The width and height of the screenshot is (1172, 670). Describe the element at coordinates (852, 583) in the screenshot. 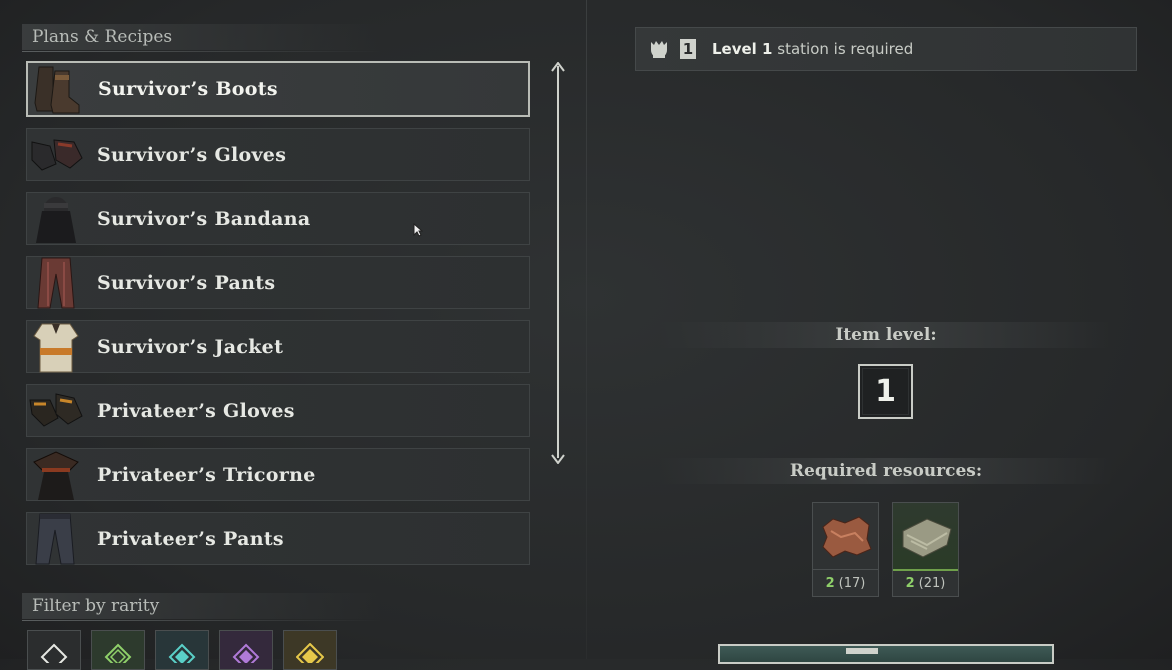

I see `resource-owned: (17)` at that location.